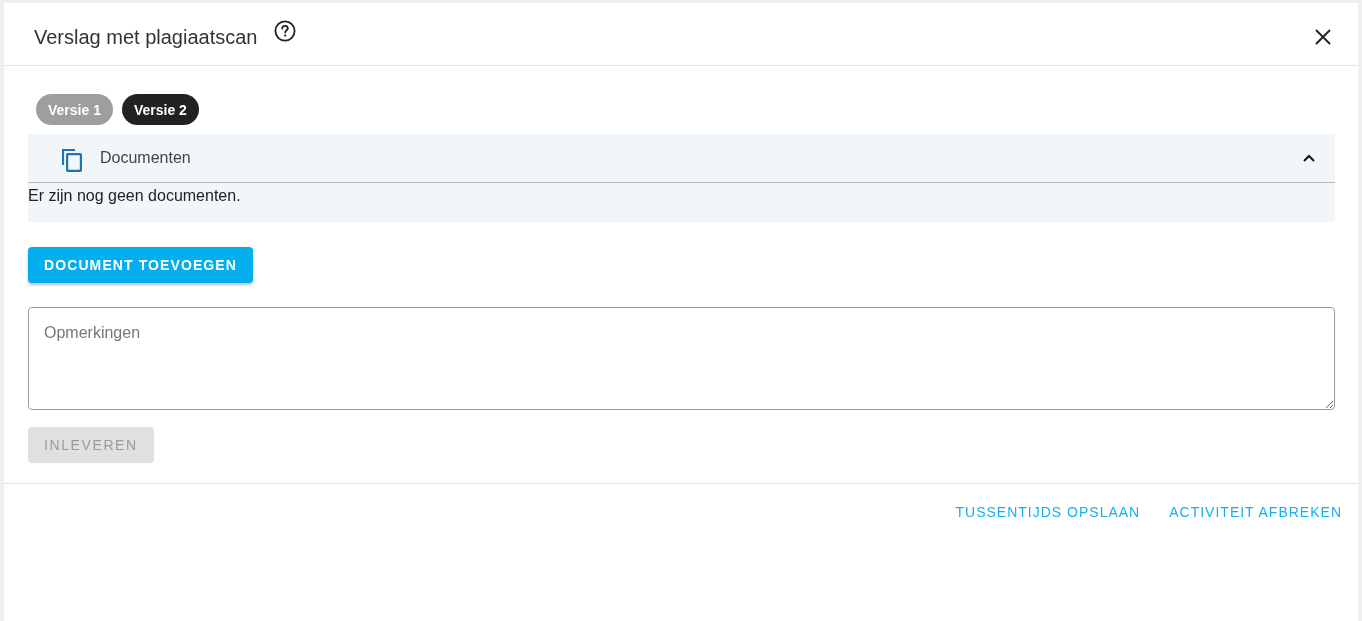 The width and height of the screenshot is (1362, 621). I want to click on footer-action-button: TUSSENTIJDS OPSLAAN, so click(1048, 512).